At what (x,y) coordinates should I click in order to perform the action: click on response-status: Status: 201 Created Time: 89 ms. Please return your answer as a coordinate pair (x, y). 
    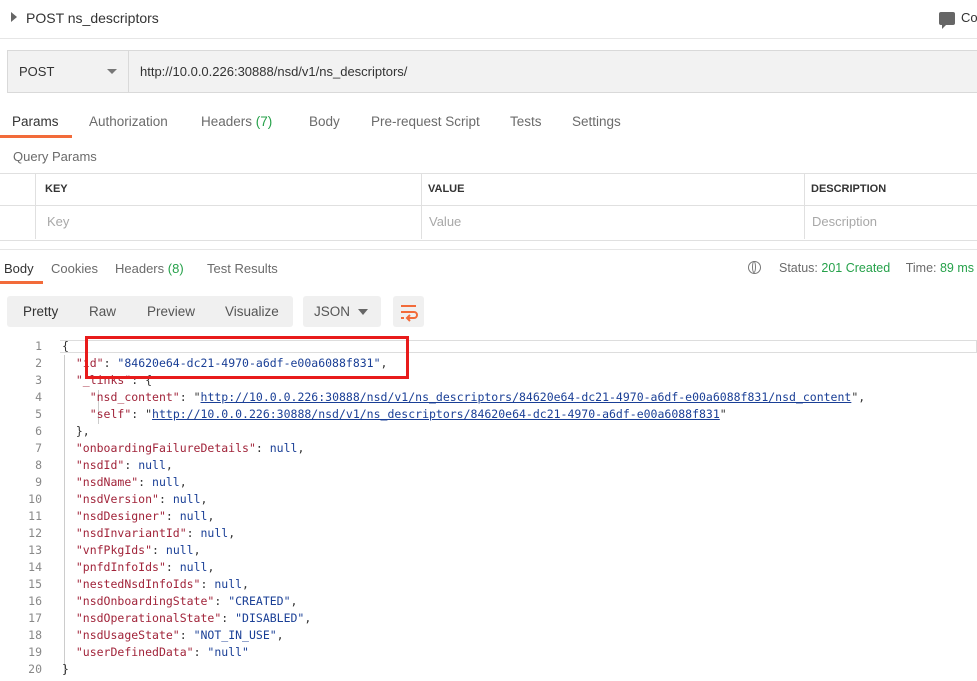
    Looking at the image, I should click on (877, 268).